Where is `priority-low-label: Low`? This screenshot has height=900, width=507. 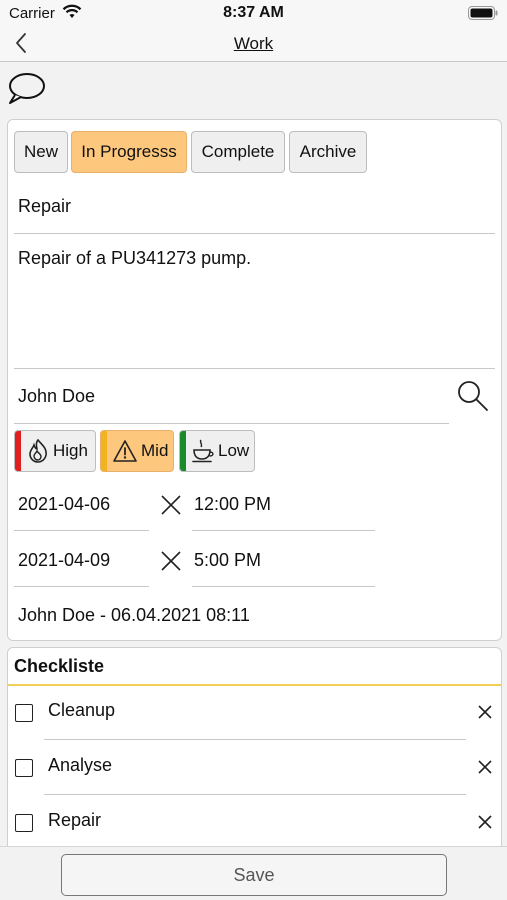 priority-low-label: Low is located at coordinates (234, 450).